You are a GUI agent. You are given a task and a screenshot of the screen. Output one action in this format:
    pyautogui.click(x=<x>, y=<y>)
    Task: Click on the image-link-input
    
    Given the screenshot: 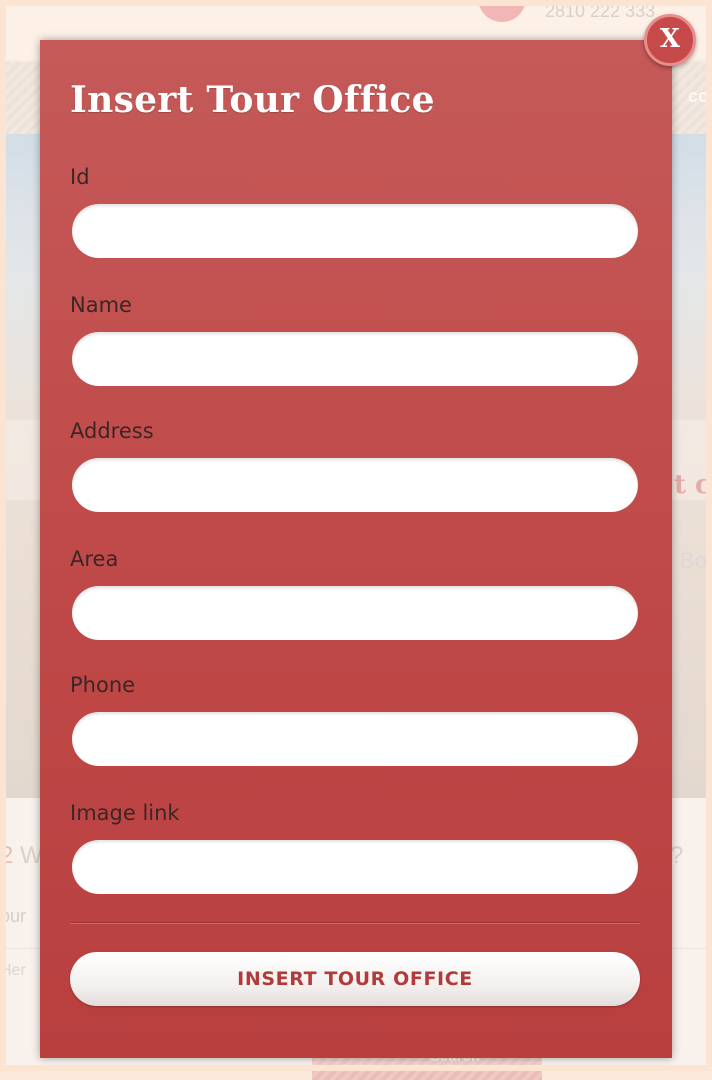 What is the action you would take?
    pyautogui.click(x=355, y=867)
    